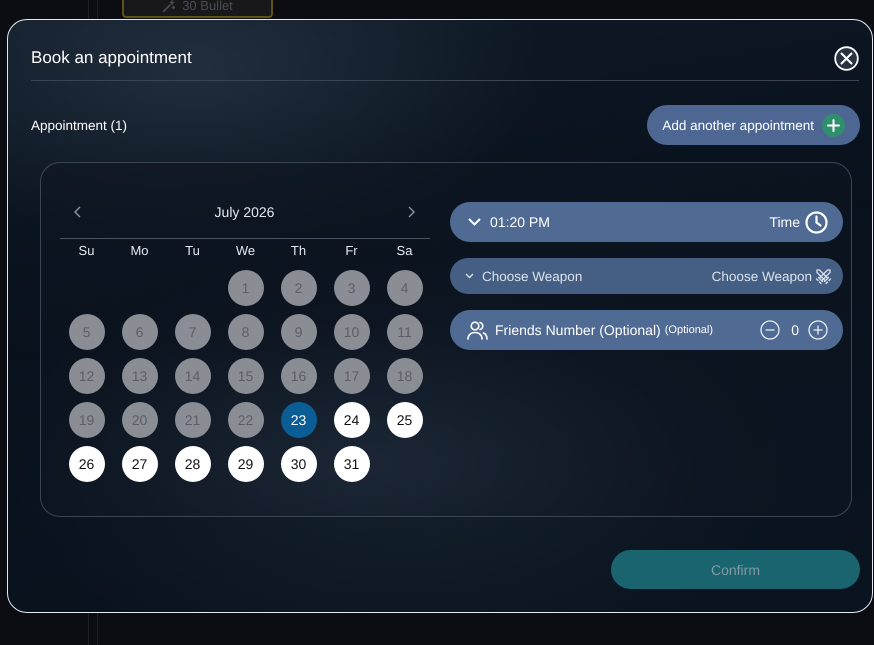  What do you see at coordinates (192, 251) in the screenshot?
I see `weekday-label: Tu` at bounding box center [192, 251].